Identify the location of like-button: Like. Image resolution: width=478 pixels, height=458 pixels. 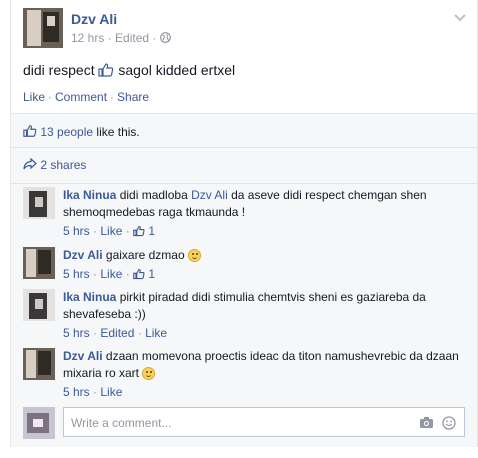
(34, 97).